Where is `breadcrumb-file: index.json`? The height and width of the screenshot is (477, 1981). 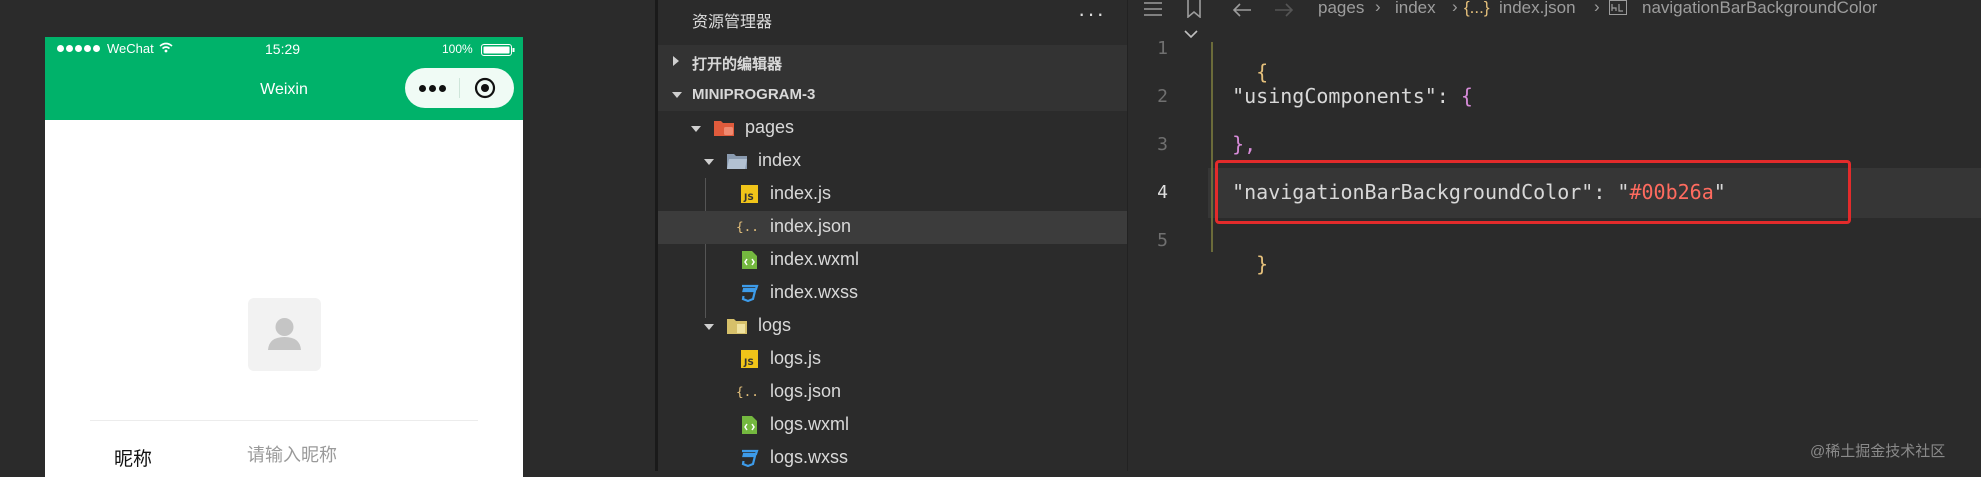
breadcrumb-file: index.json is located at coordinates (1537, 9).